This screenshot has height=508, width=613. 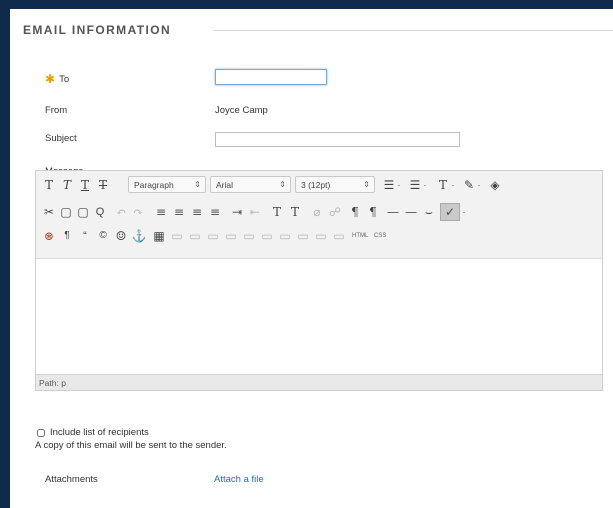 I want to click on eraser-icon: ◈, so click(x=495, y=185).